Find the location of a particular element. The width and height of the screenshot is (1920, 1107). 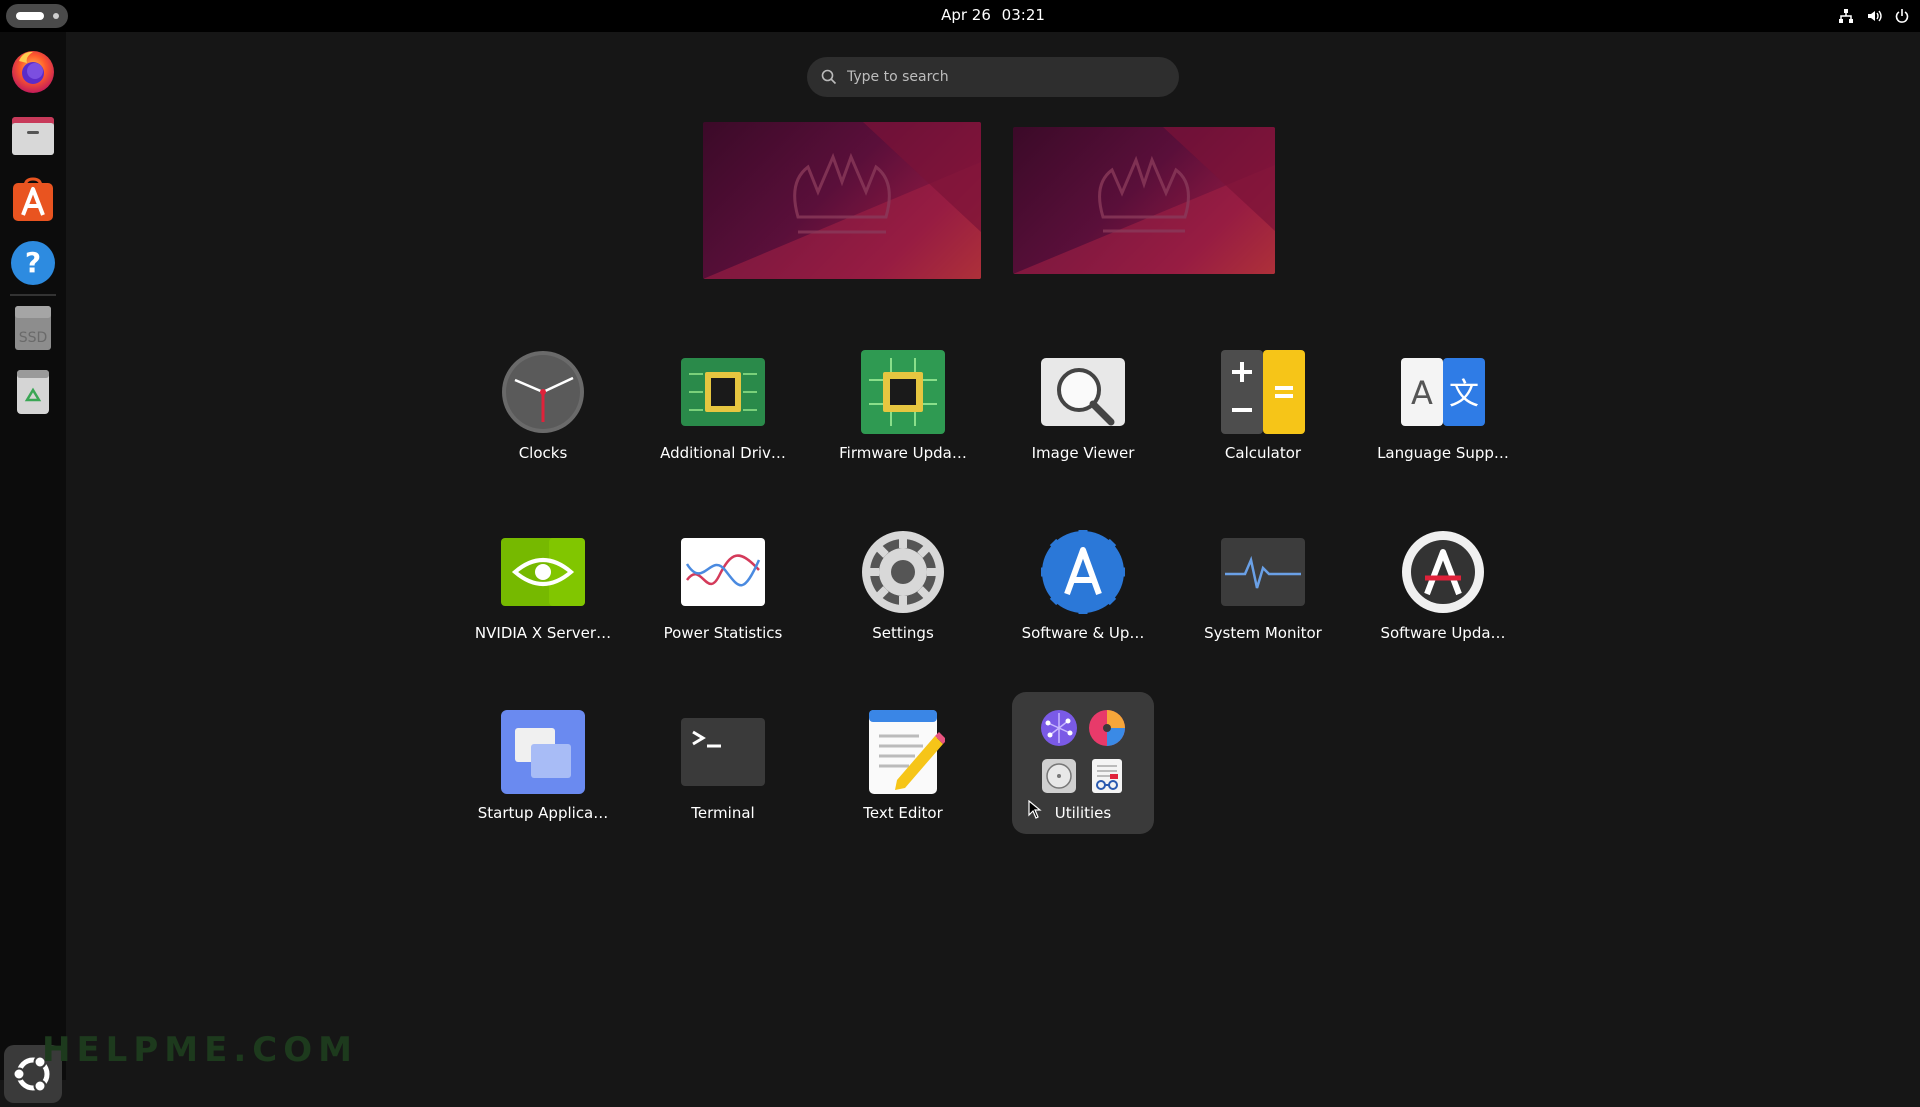

power-statistics-icon is located at coordinates (723, 572).